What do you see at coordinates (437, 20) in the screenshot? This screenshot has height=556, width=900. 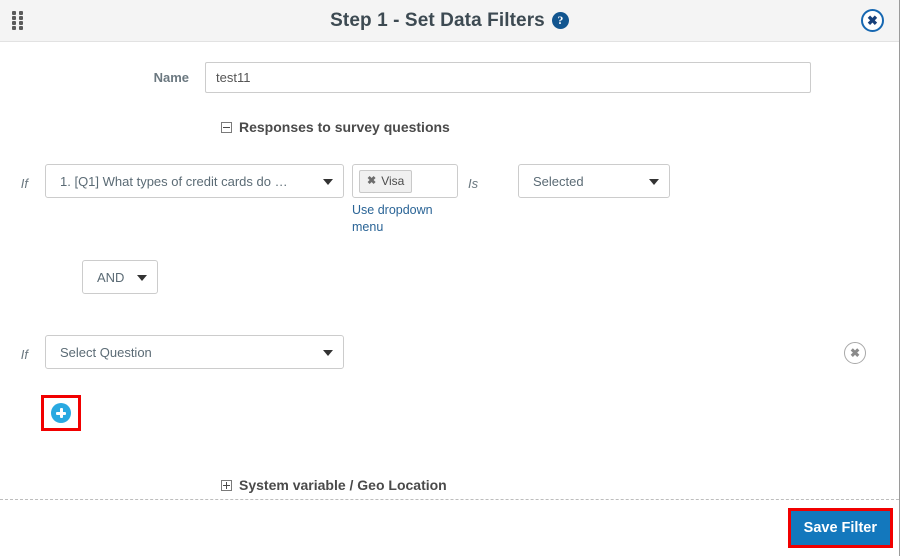 I see `page-title: Step 1 - Set Data Filters` at bounding box center [437, 20].